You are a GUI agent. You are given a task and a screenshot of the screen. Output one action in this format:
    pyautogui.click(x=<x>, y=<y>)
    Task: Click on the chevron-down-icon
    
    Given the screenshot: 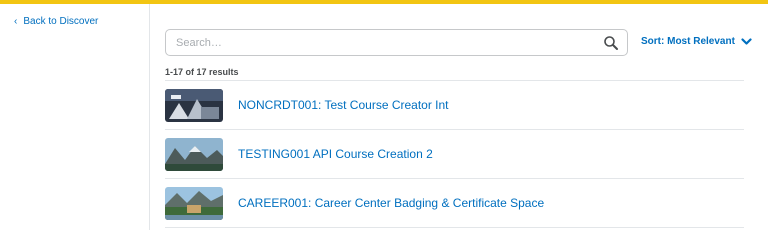 What is the action you would take?
    pyautogui.click(x=746, y=41)
    